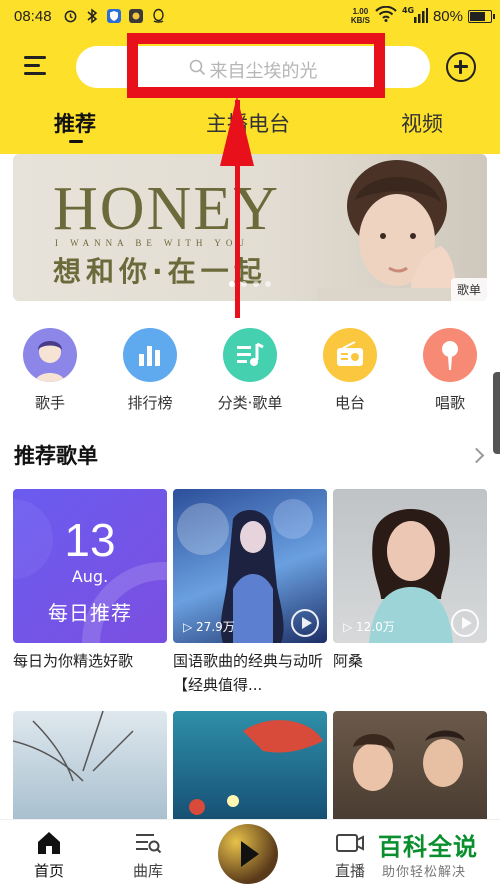 The height and width of the screenshot is (889, 500). Describe the element at coordinates (447, 16) in the screenshot. I see `battery-percentage: 80%` at that location.